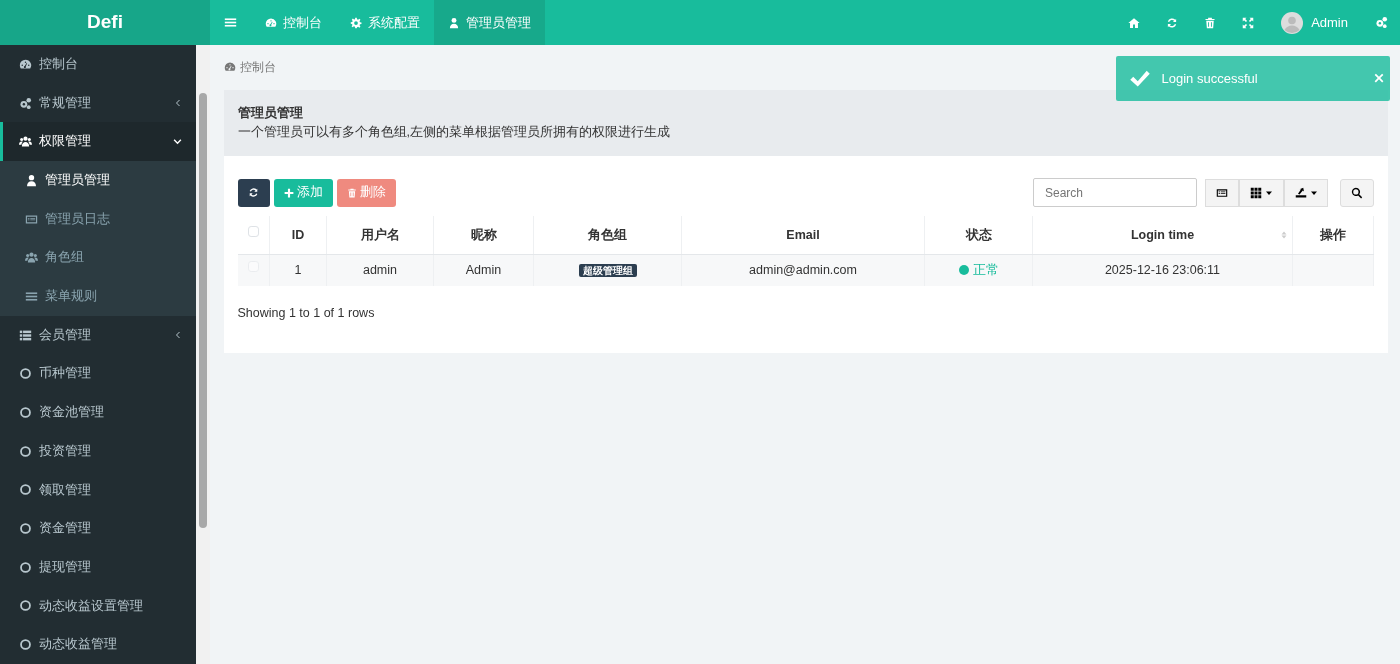 This screenshot has height=664, width=1400. I want to click on sidebar-item: 控制台, so click(98, 64).